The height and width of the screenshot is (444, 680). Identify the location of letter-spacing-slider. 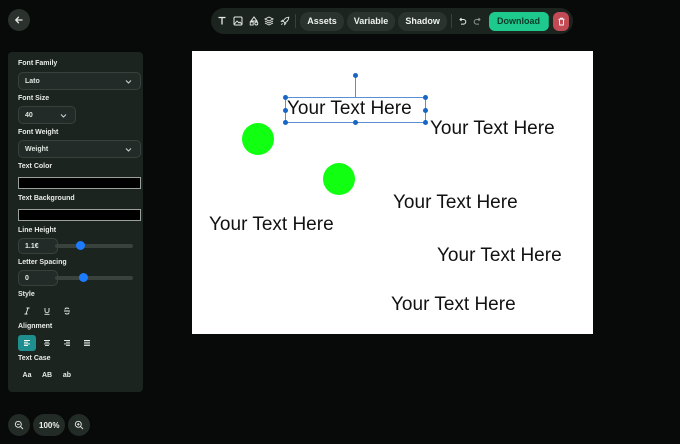
(94, 277).